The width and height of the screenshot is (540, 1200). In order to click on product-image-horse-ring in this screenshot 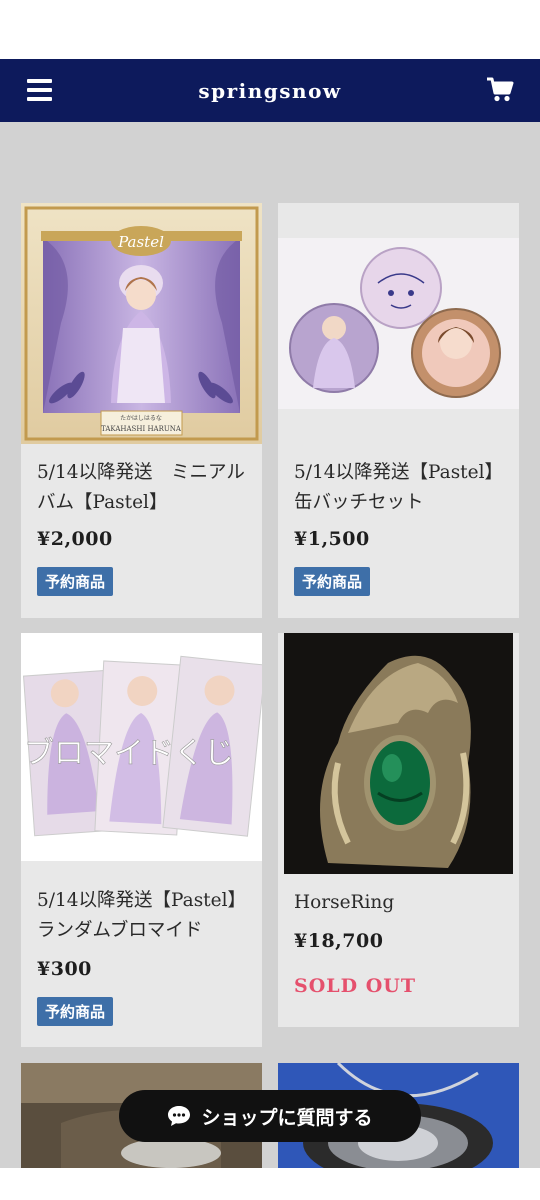, I will do `click(398, 753)`.